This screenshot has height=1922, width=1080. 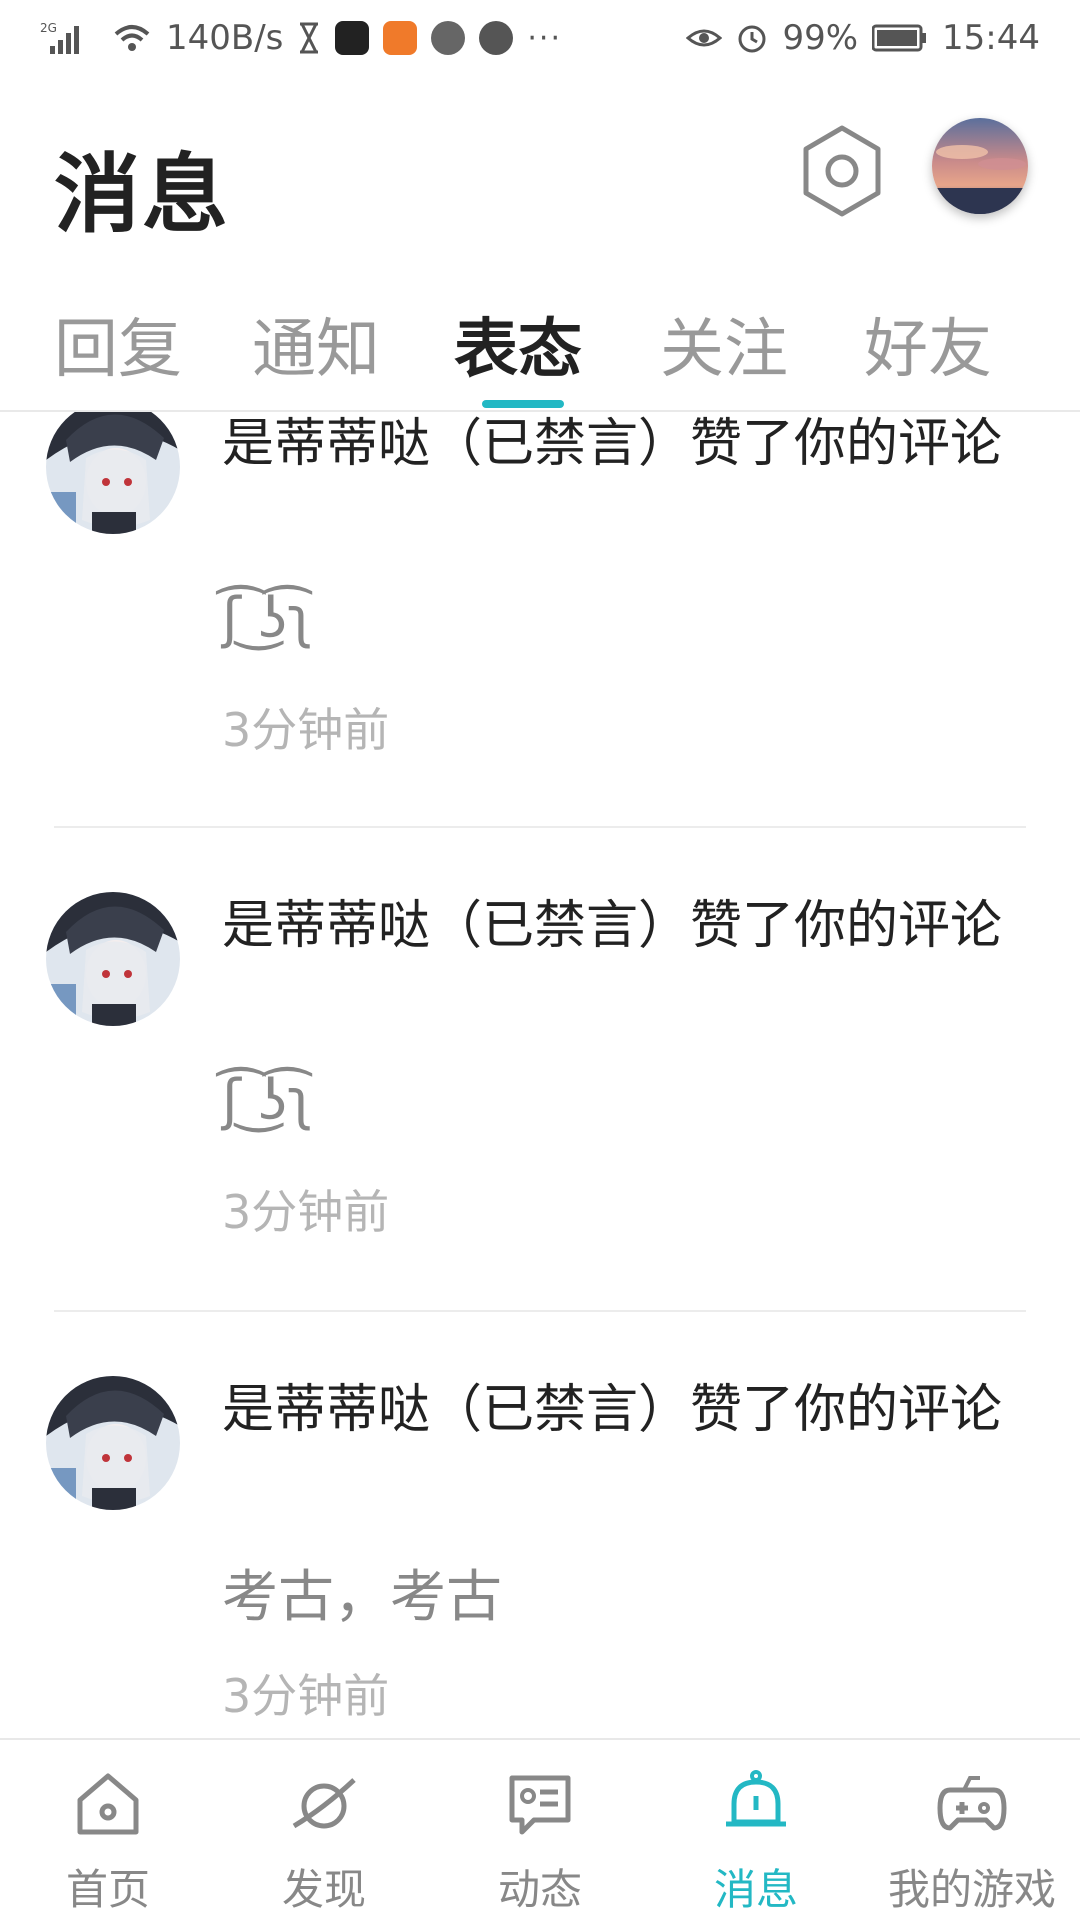 I want to click on tab-replies: 回复, so click(x=118, y=344).